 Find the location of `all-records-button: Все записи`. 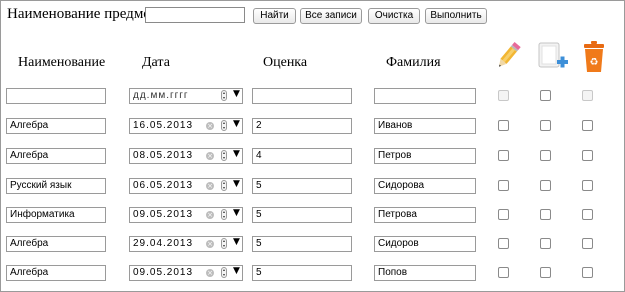

all-records-button: Все записи is located at coordinates (331, 16).